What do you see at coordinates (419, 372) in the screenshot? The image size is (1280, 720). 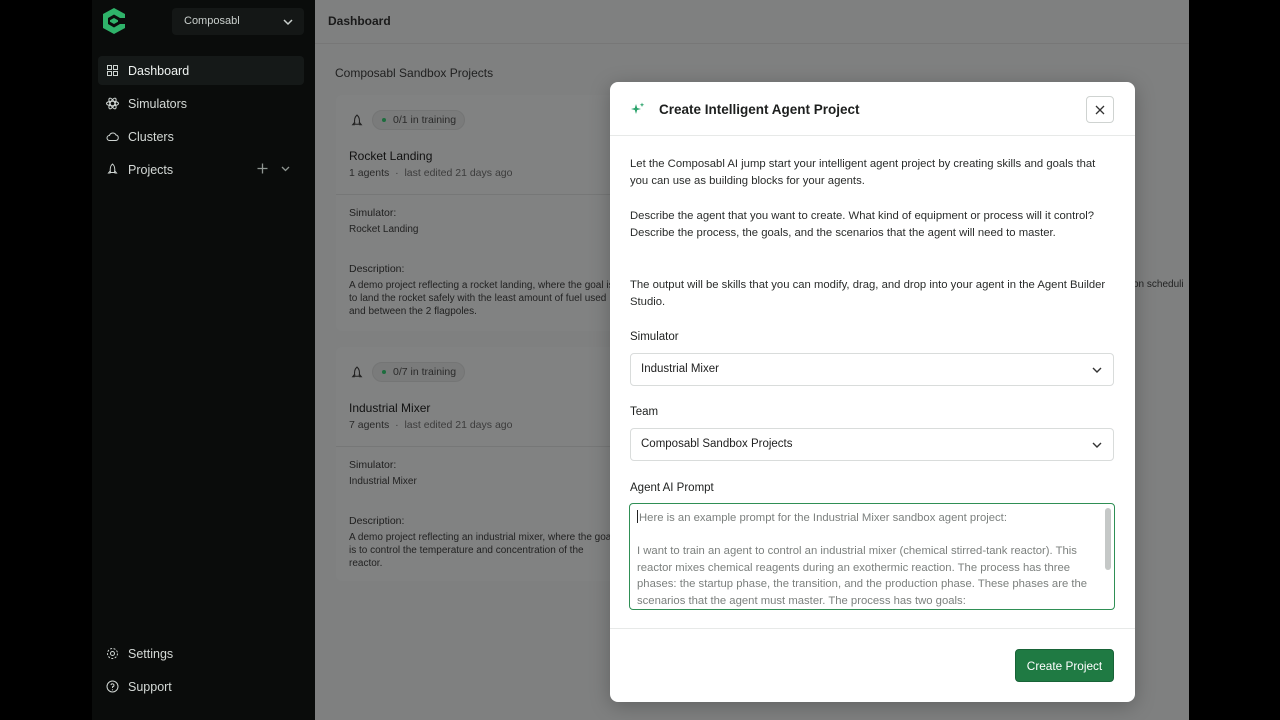 I see `status-badge: 0/7 in training` at bounding box center [419, 372].